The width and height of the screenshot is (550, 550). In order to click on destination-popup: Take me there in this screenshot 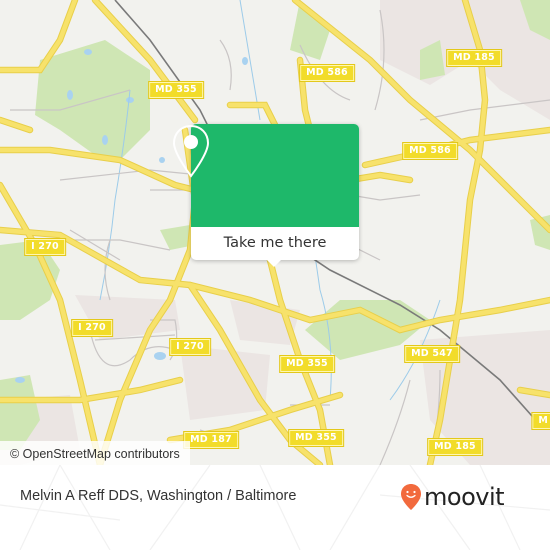, I will do `click(265, 195)`.